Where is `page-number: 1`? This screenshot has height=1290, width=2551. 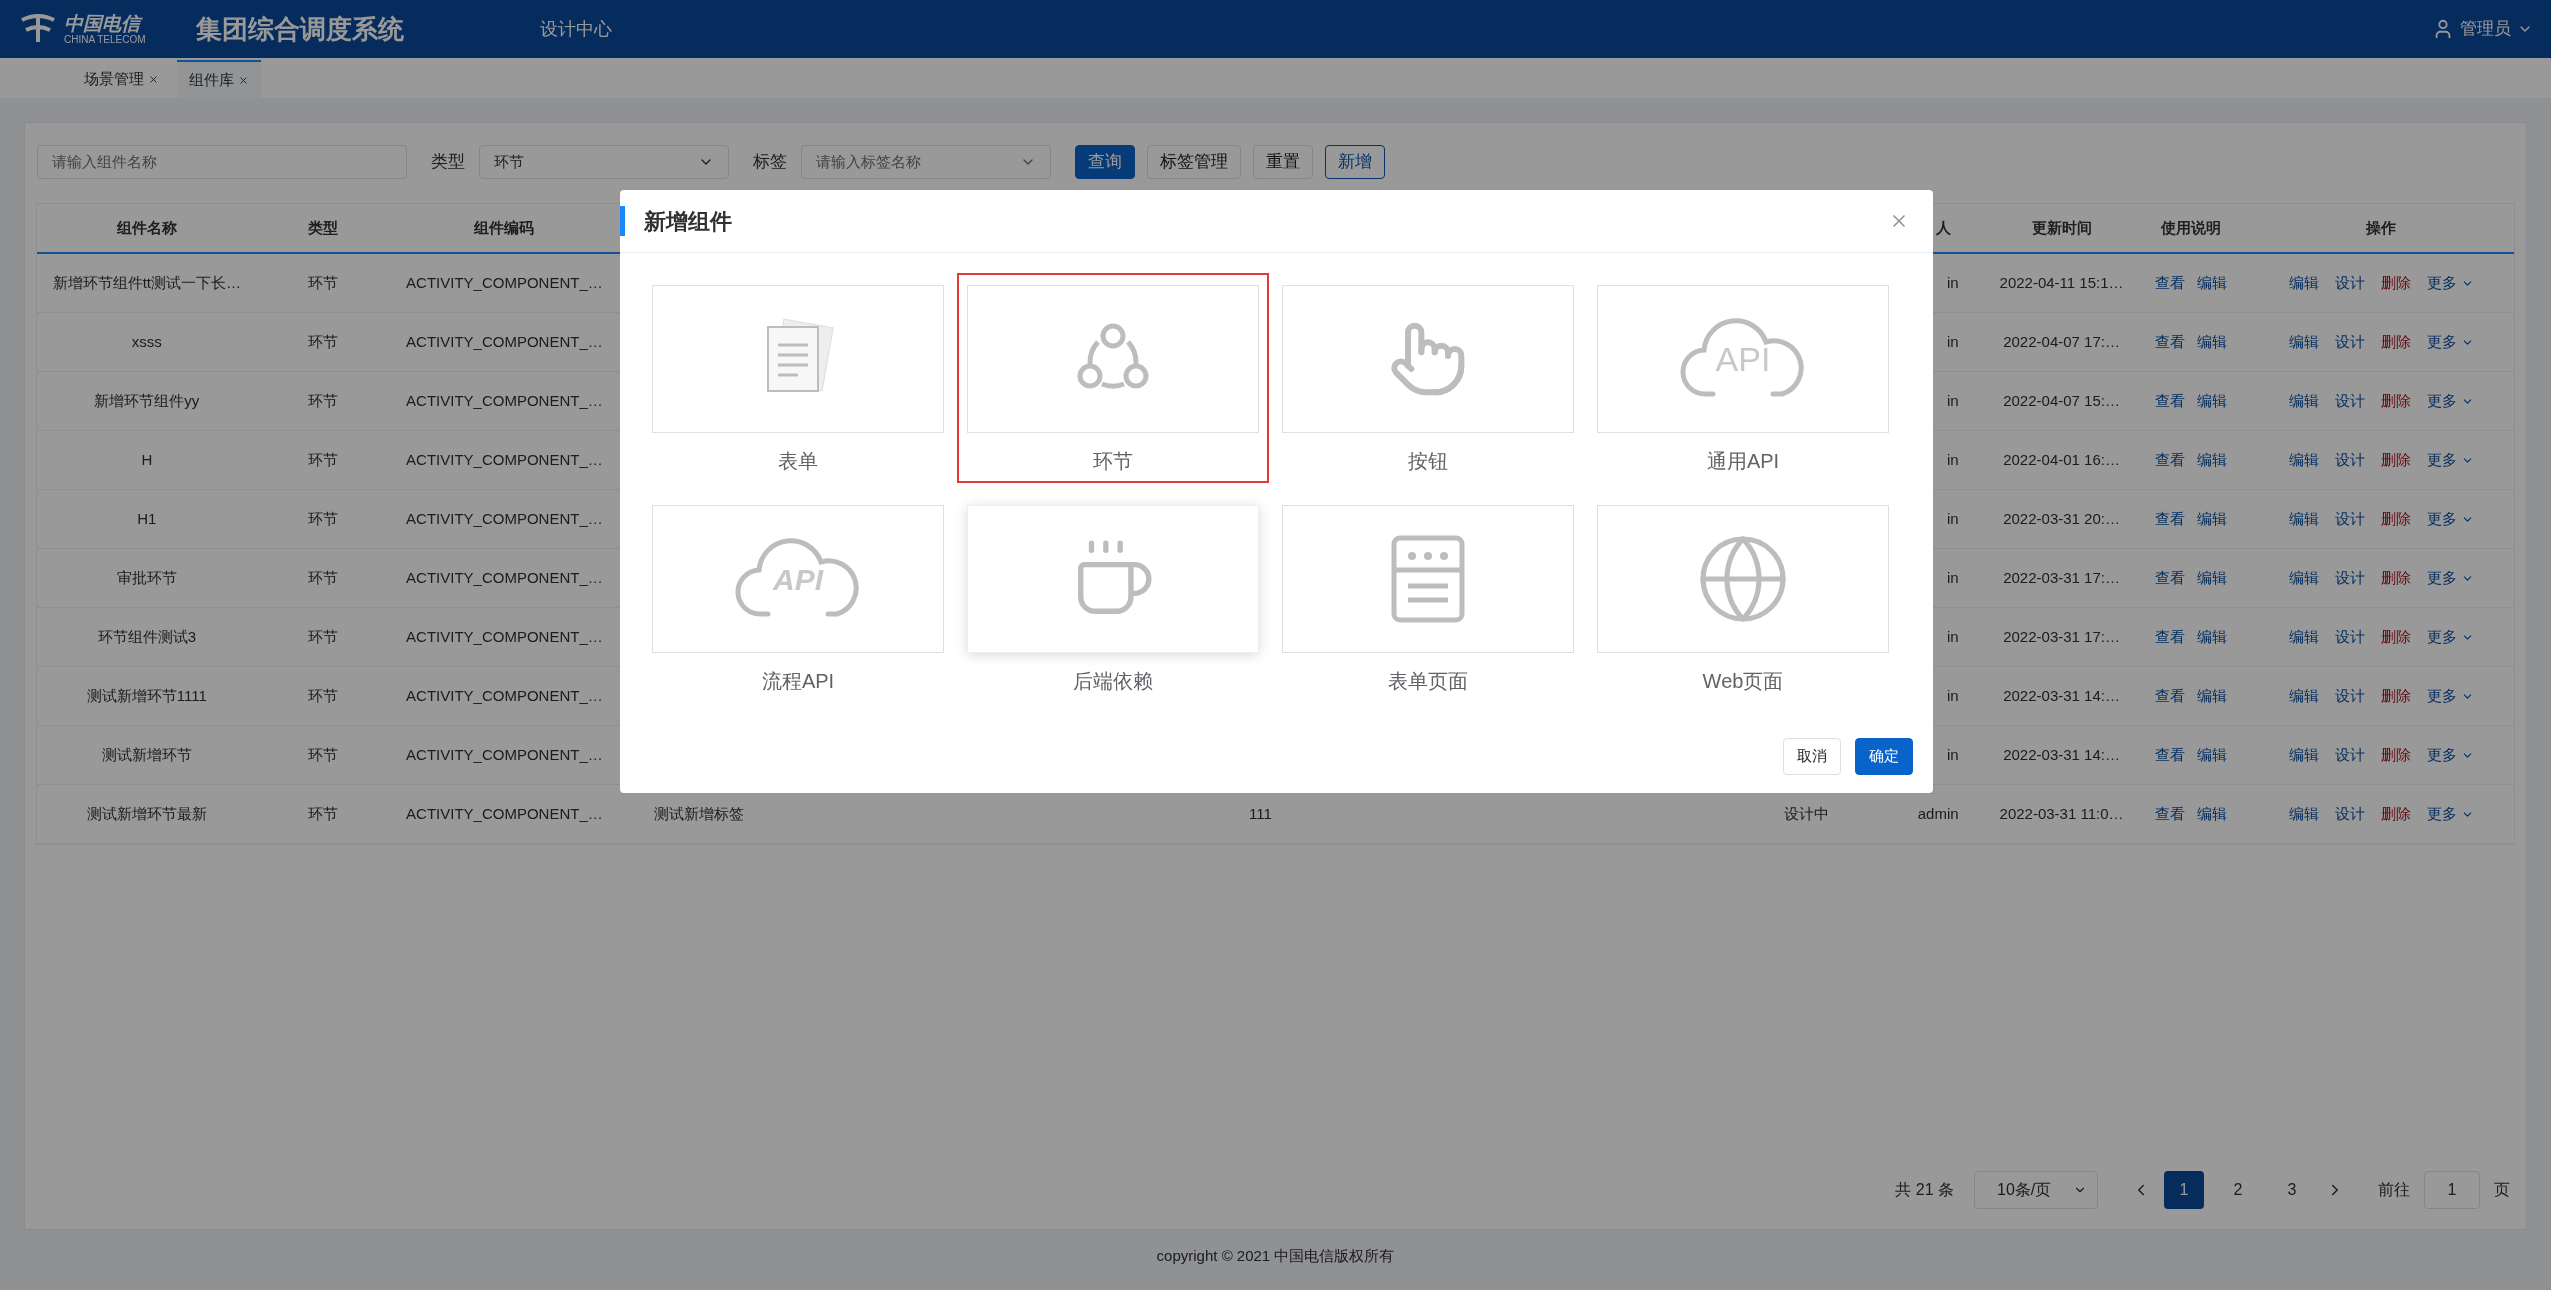 page-number: 1 is located at coordinates (2184, 1190).